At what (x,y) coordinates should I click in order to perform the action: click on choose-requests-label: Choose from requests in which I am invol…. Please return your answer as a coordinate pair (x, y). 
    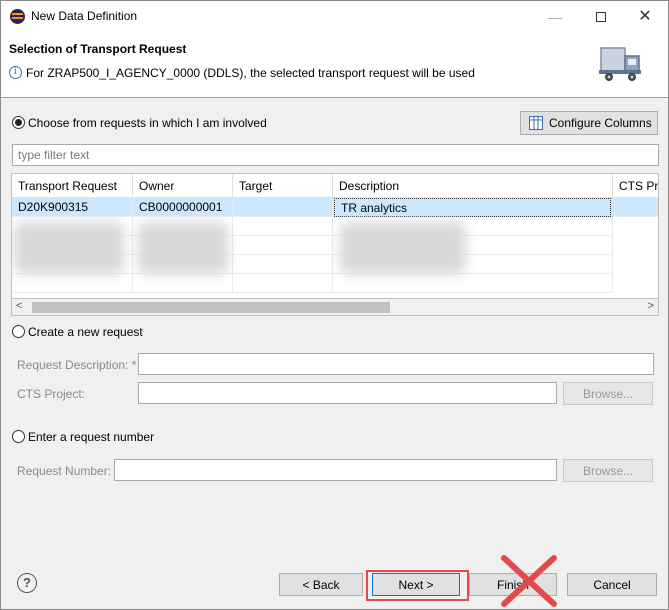
    Looking at the image, I should click on (147, 123).